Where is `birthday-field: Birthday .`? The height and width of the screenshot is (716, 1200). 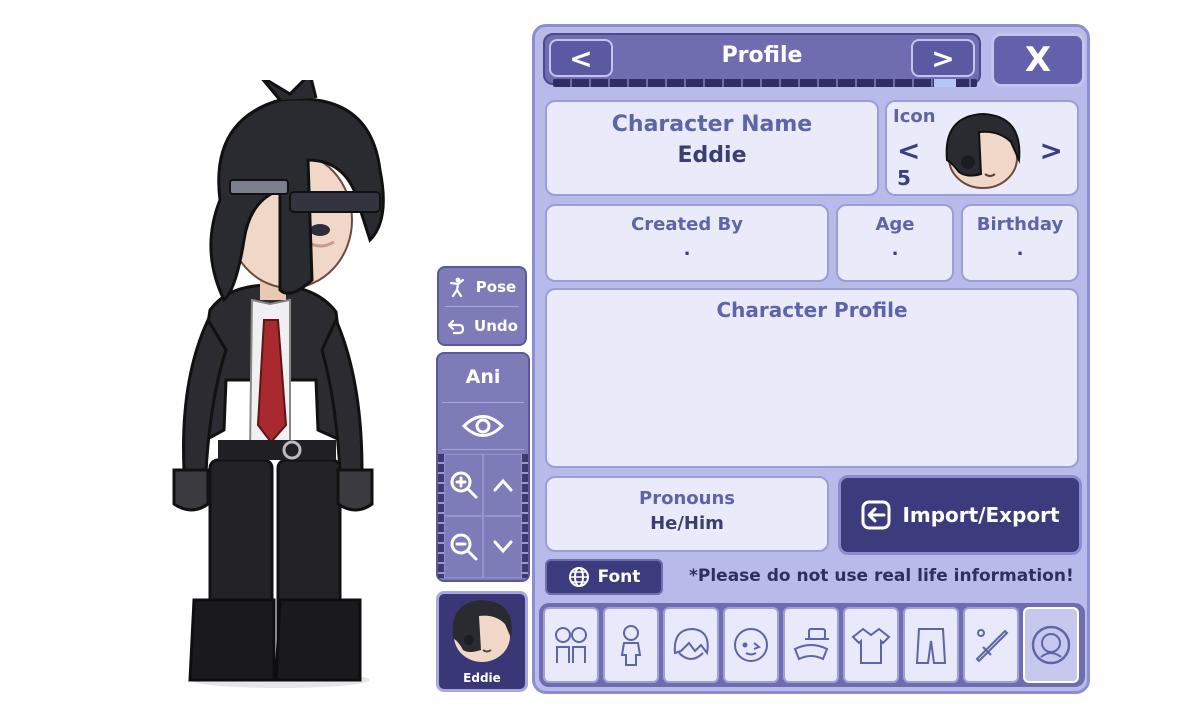 birthday-field: Birthday . is located at coordinates (1020, 243).